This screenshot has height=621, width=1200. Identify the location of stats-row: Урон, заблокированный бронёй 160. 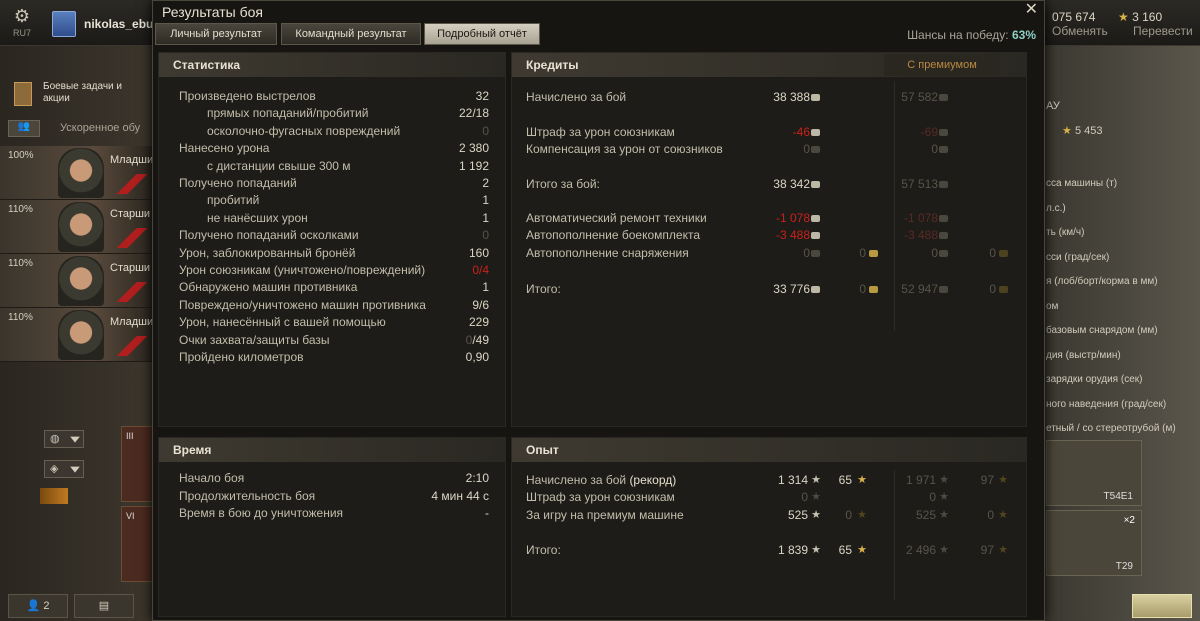
(333, 253).